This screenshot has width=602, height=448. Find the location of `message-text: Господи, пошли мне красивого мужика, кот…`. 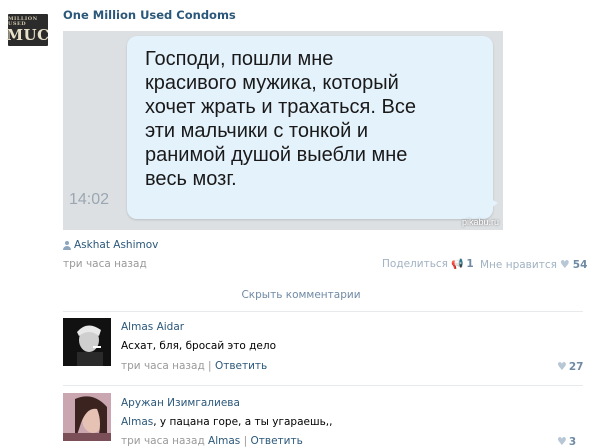

message-text: Господи, пошли мне красивого мужика, кот… is located at coordinates (280, 119).